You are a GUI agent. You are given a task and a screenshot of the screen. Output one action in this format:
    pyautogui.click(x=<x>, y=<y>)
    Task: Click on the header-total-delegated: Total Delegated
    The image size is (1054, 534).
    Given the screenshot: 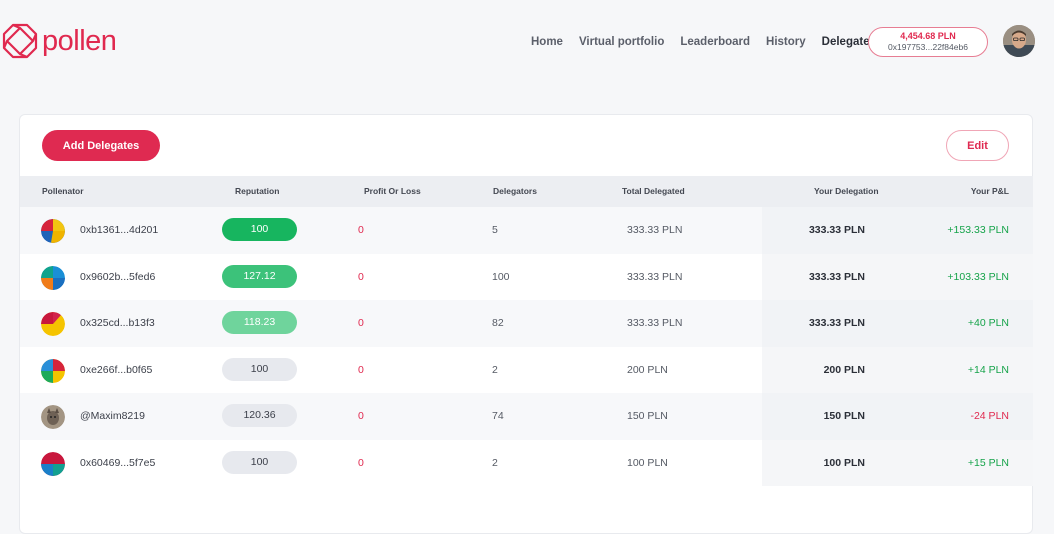 What is the action you would take?
    pyautogui.click(x=653, y=191)
    